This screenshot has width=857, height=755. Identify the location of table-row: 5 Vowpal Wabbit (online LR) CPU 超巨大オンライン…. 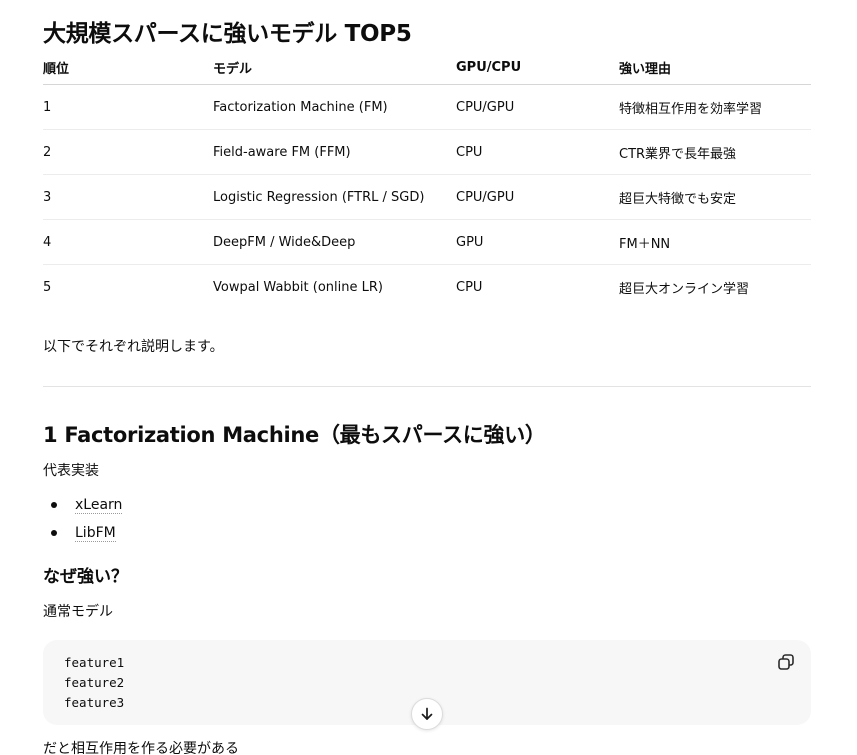
(427, 287).